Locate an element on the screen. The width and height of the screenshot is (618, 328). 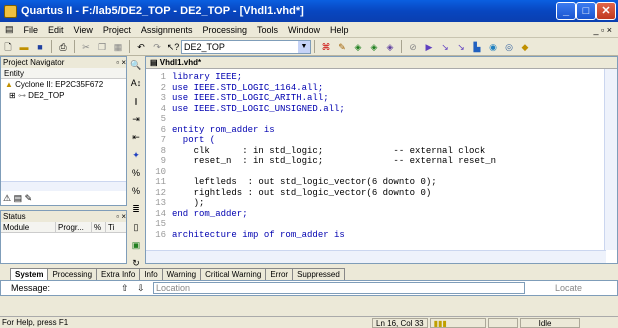
menu-tools: Tools is located at coordinates (267, 30).